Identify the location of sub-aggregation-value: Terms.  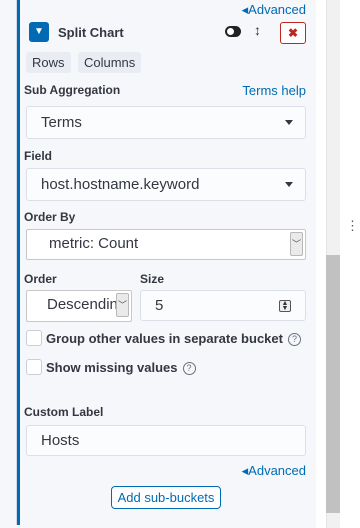
(61, 122).